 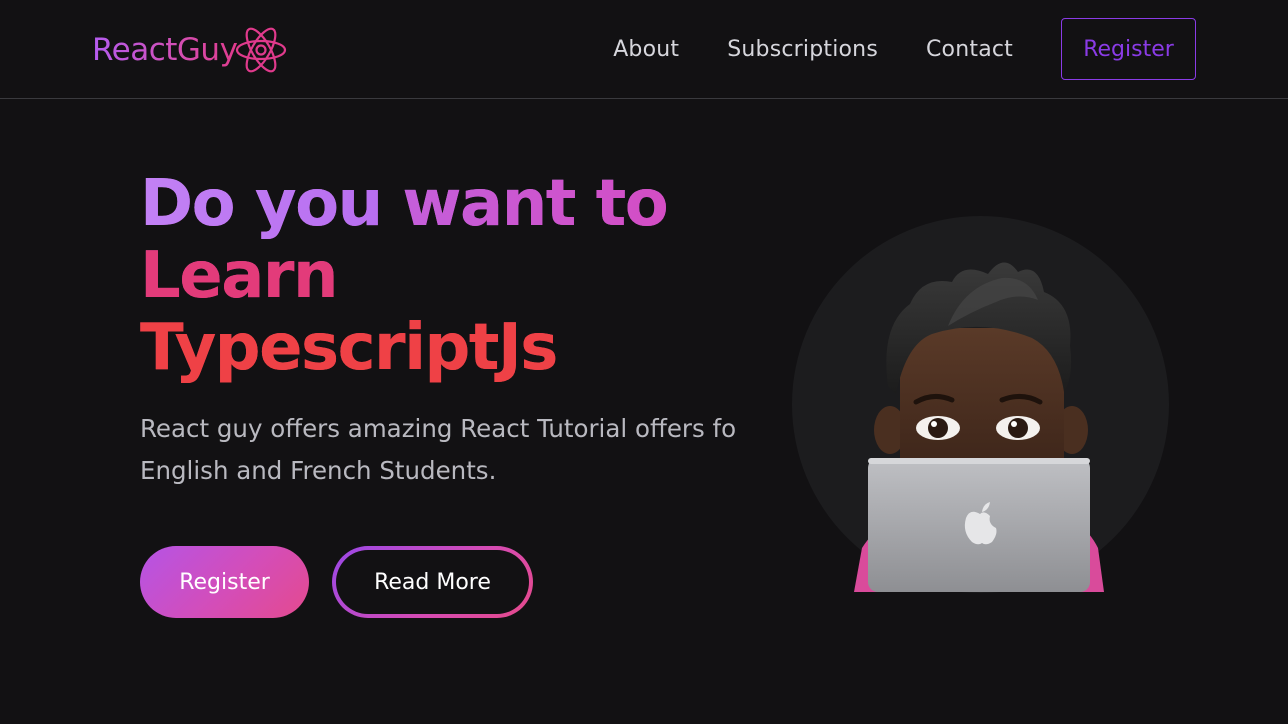 I want to click on hero-title-line-2: Learn, so click(x=403, y=276).